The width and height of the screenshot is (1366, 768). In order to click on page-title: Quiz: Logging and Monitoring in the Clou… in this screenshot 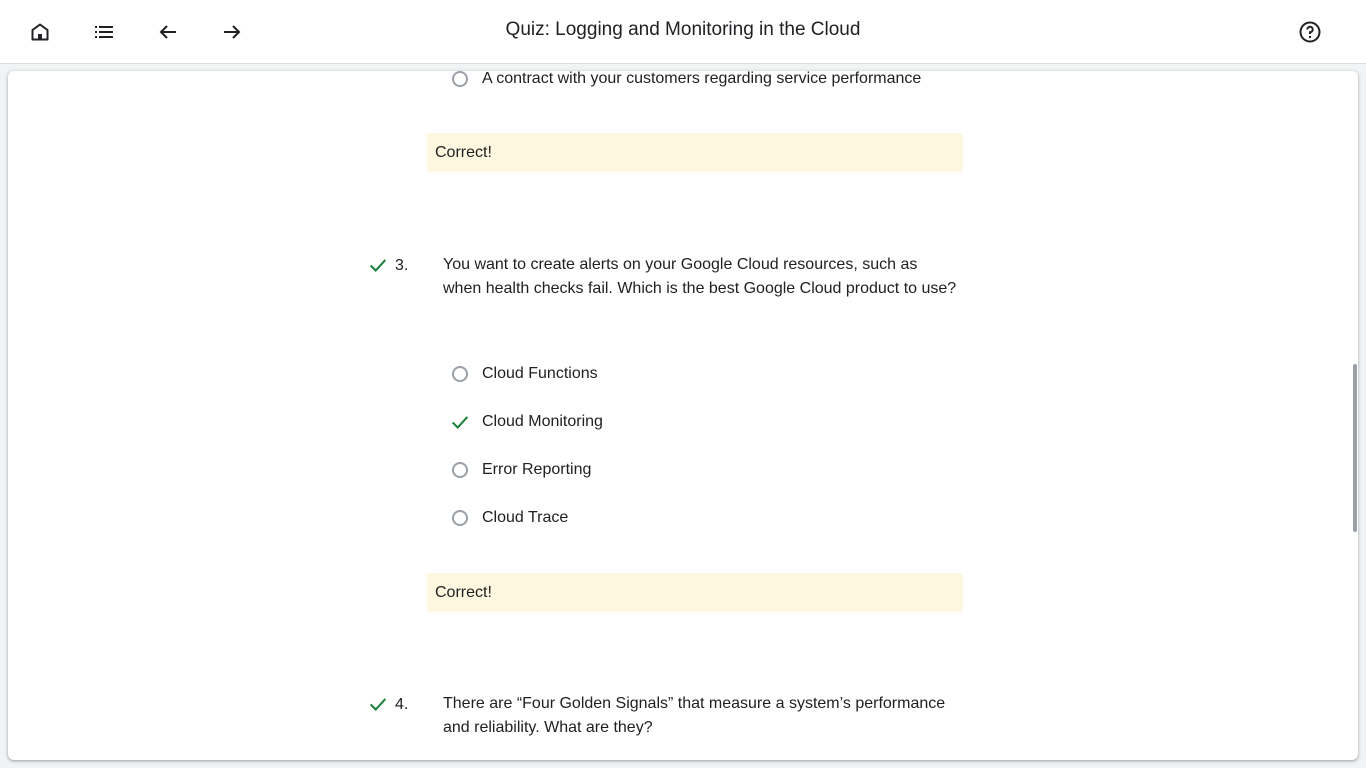, I will do `click(683, 29)`.